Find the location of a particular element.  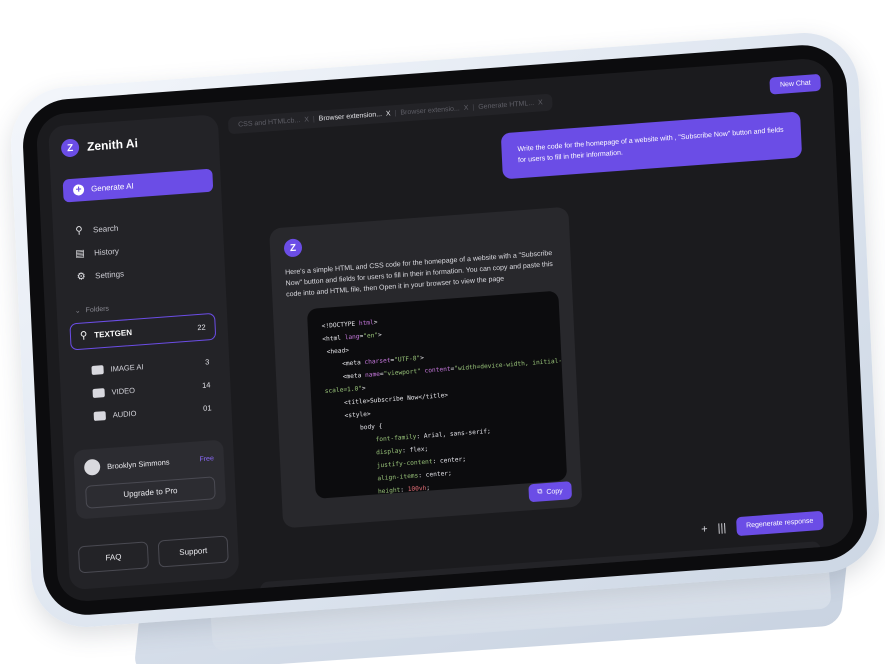

folders-toggle: ⌄ Folders is located at coordinates (145, 306).